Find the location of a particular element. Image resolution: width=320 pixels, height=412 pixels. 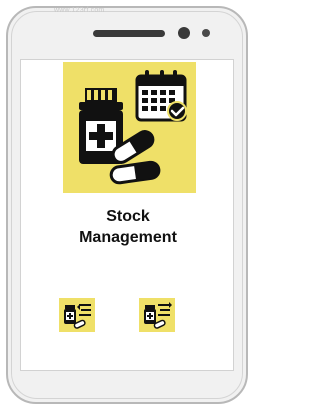

title-line-1: Stock is located at coordinates (128, 216).